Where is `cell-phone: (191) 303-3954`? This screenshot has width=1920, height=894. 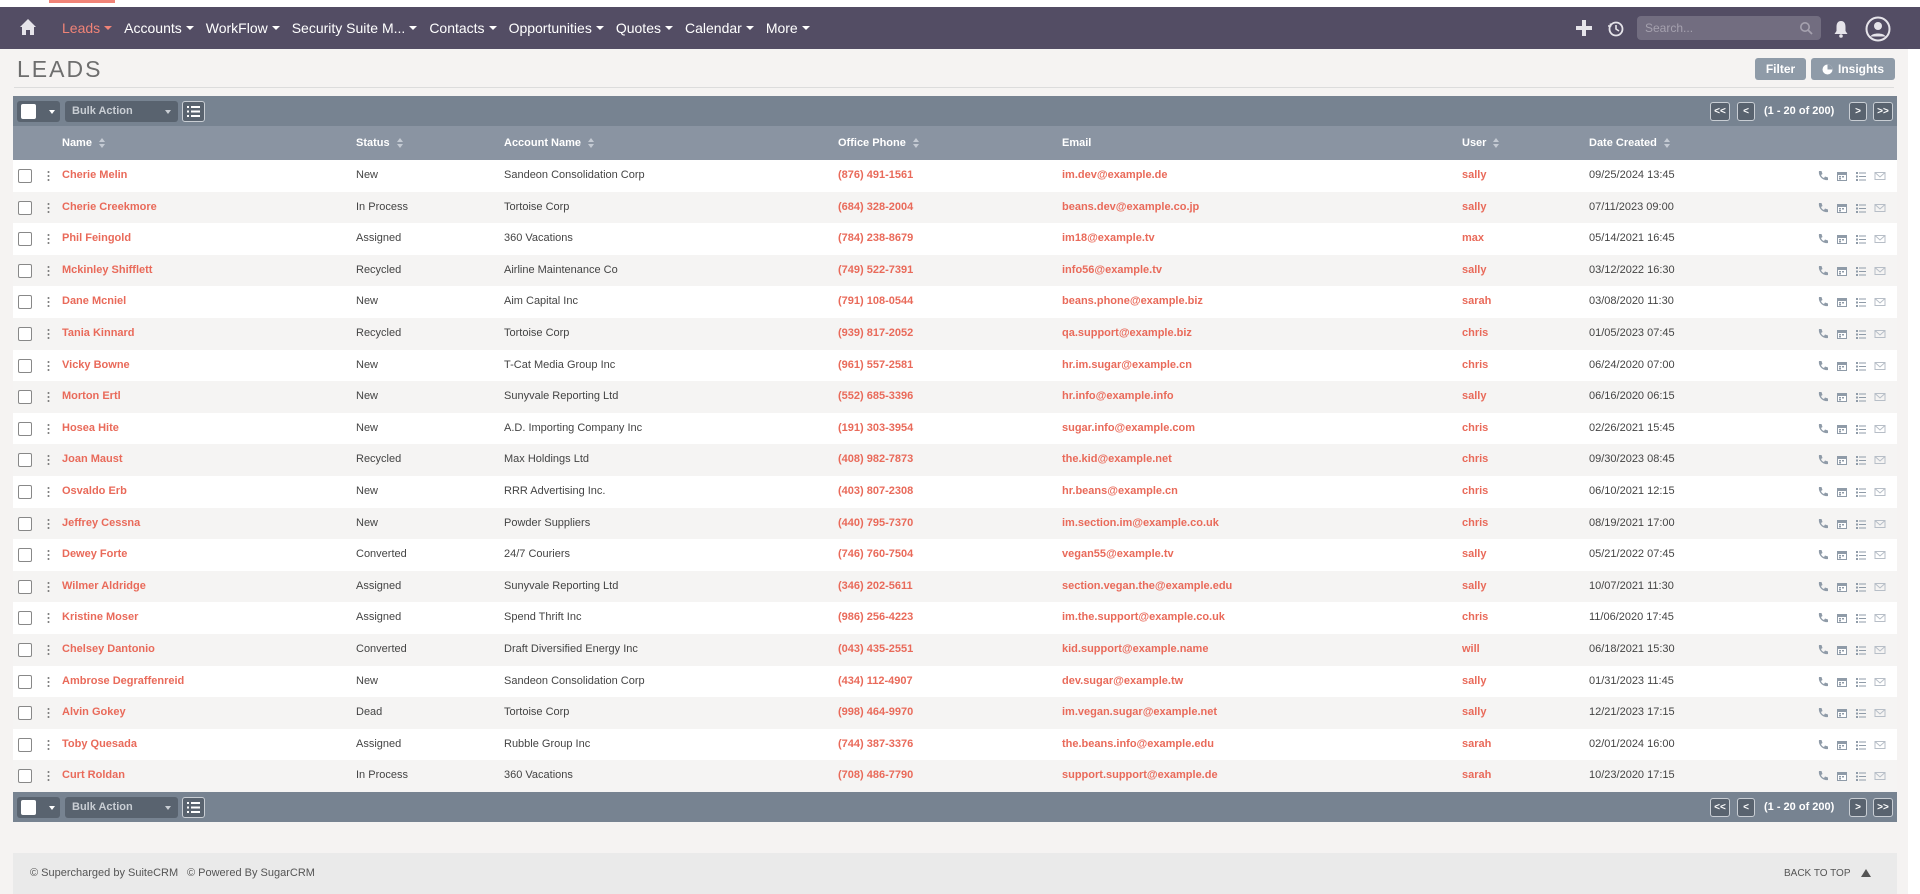
cell-phone: (191) 303-3954 is located at coordinates (875, 429).